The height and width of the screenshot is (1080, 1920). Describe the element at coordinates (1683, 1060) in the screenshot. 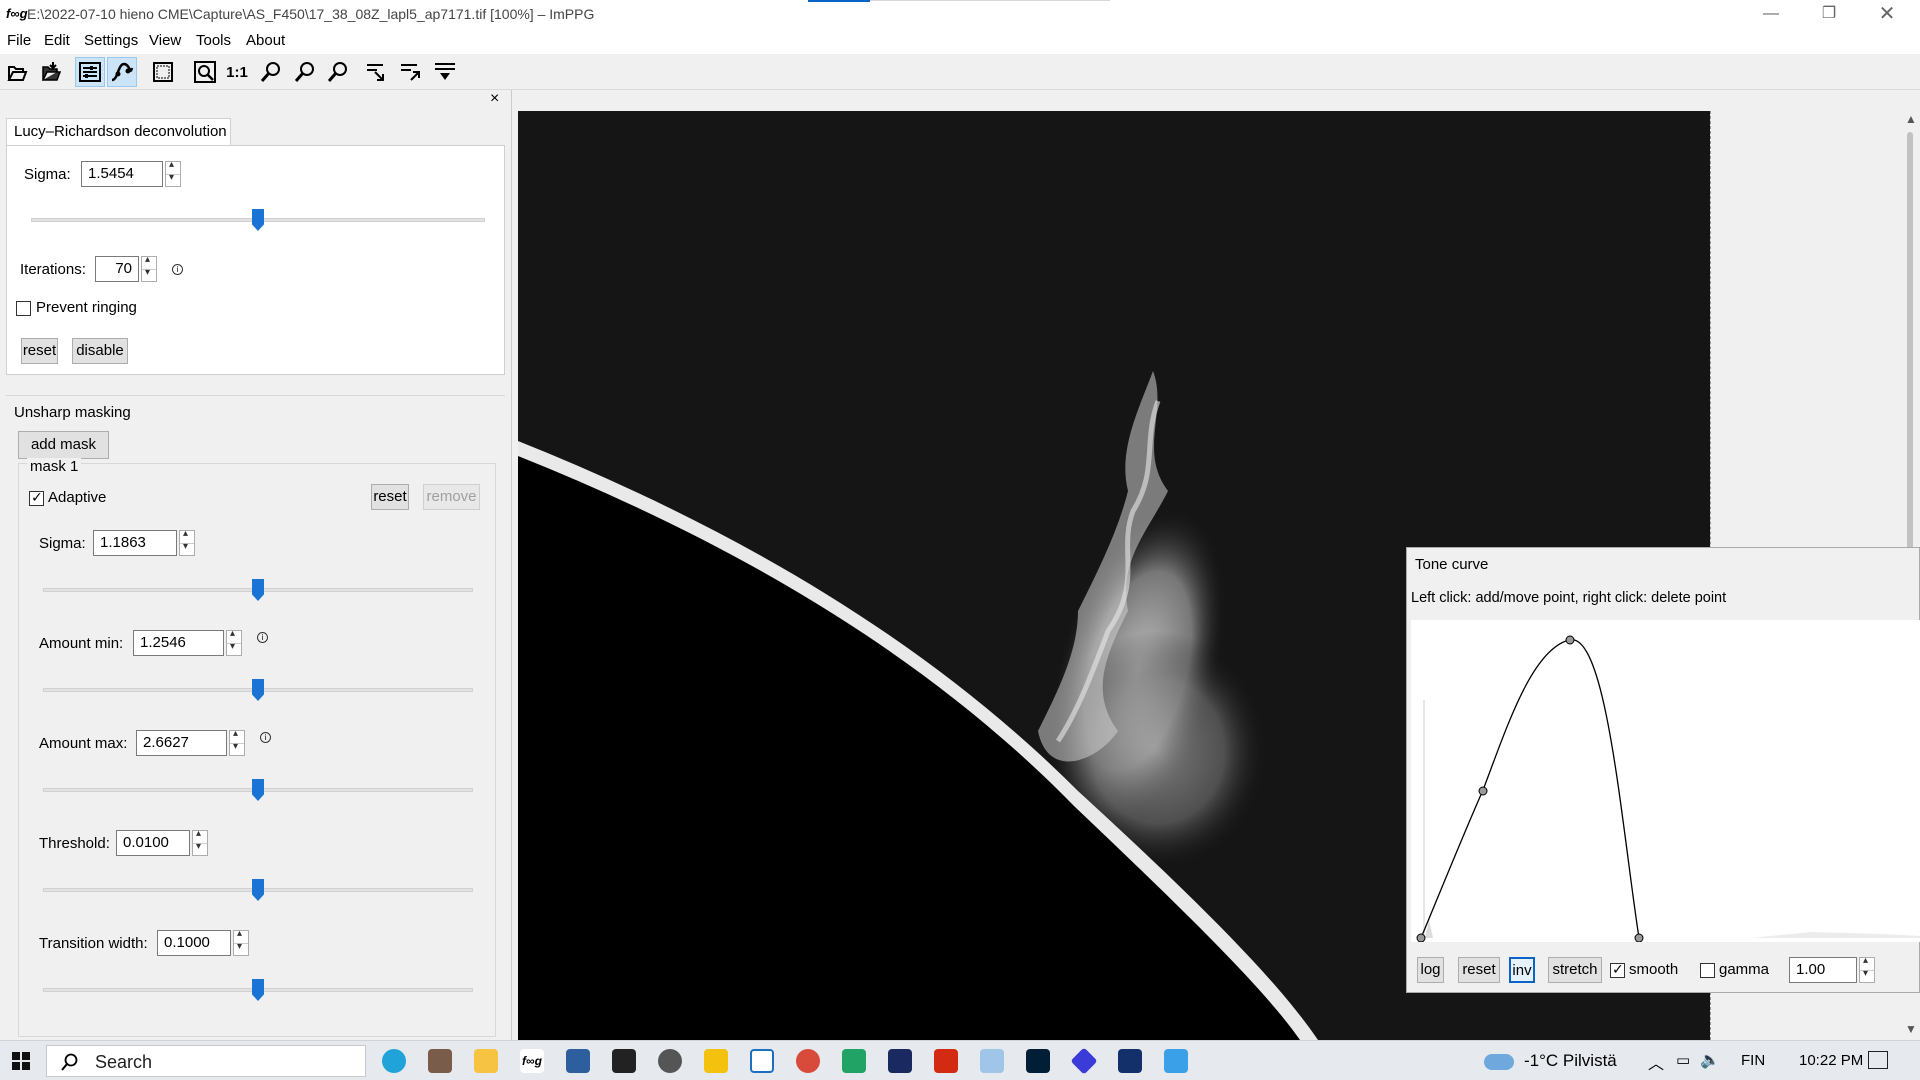

I see `network-icon: ▭` at that location.